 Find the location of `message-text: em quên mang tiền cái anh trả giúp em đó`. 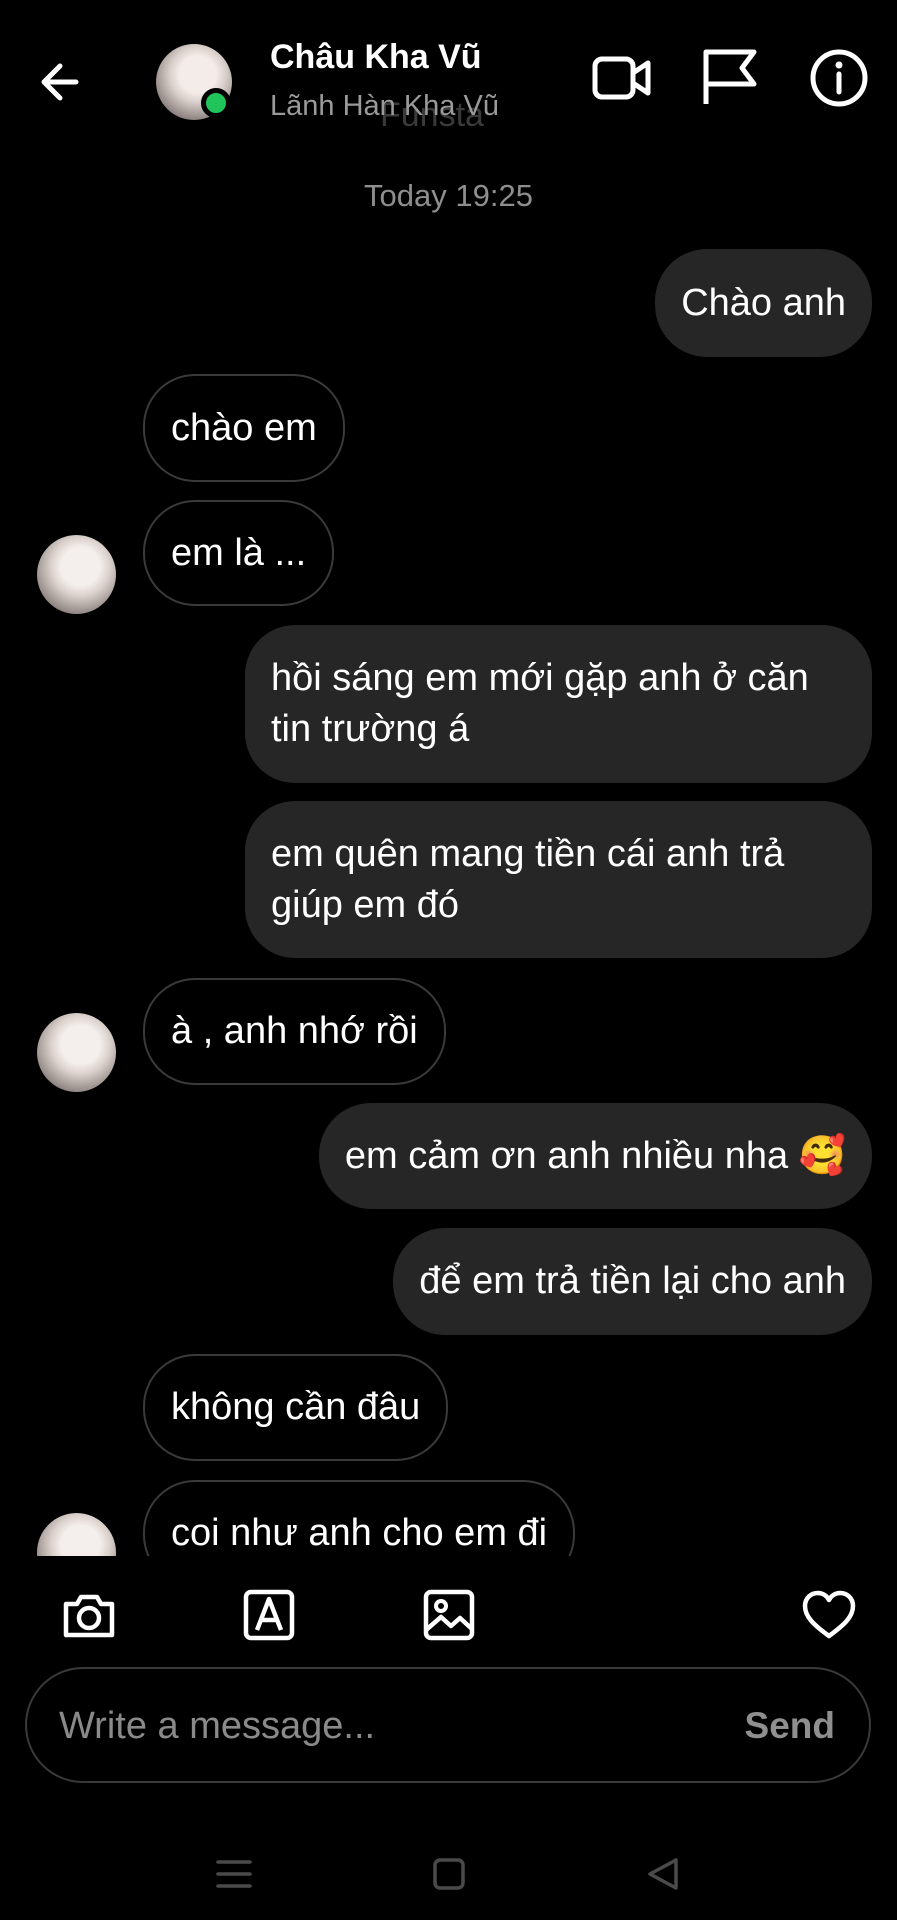

message-text: em quên mang tiền cái anh trả giúp em đó is located at coordinates (528, 879).